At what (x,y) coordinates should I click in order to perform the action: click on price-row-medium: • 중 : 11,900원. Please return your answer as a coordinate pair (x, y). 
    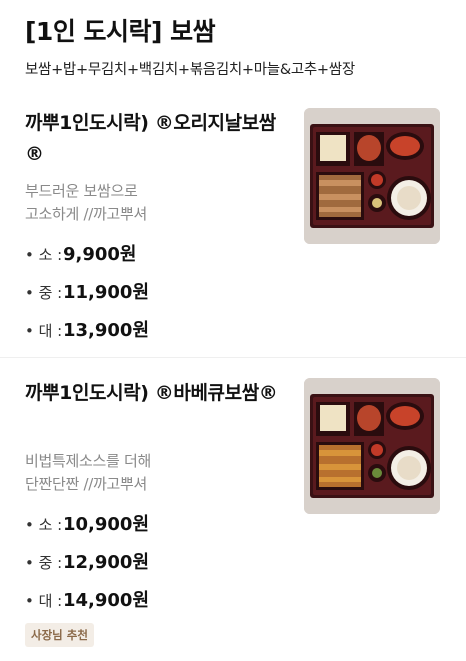
    Looking at the image, I should click on (87, 291).